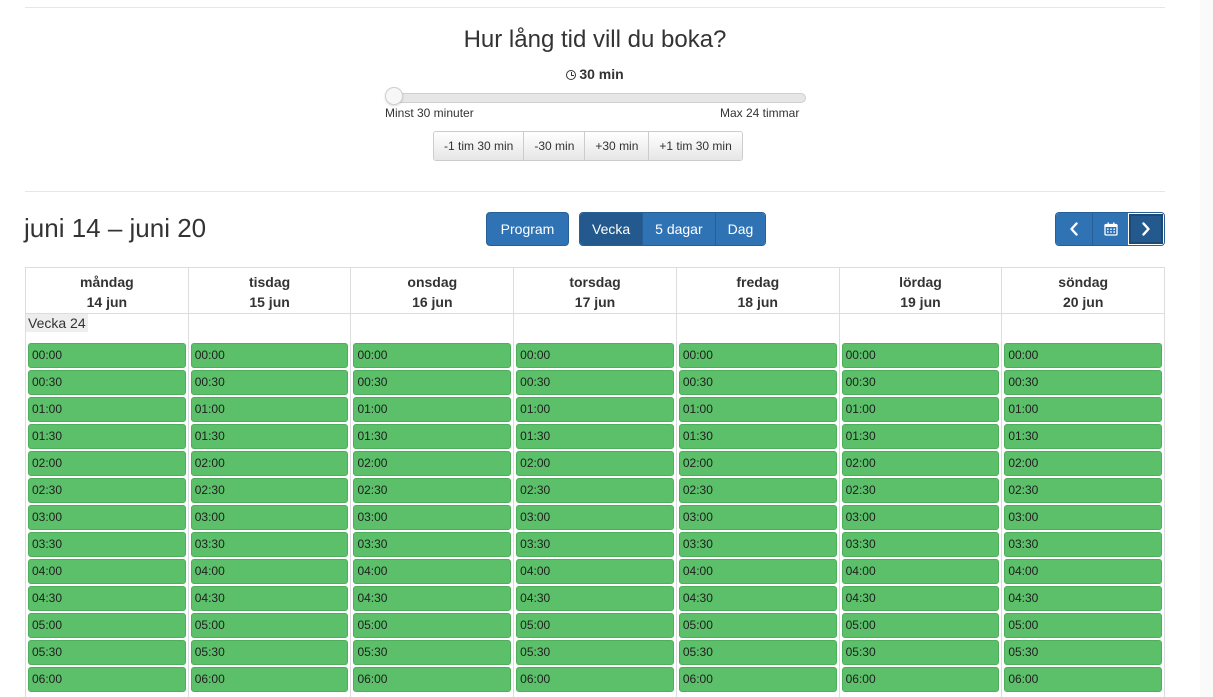 The image size is (1213, 697). I want to click on program-button: Program, so click(527, 229).